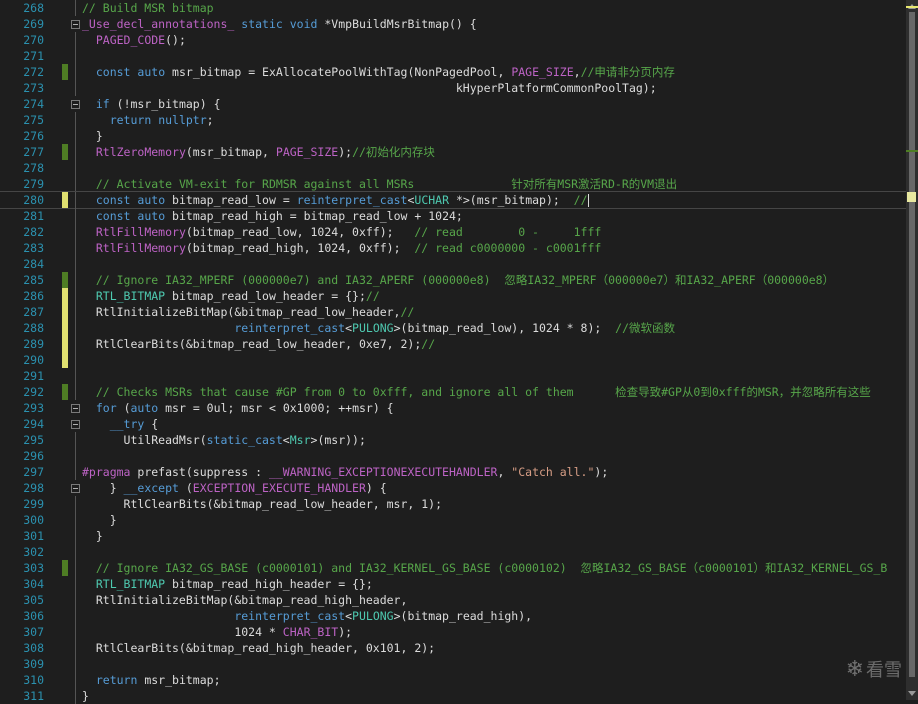 This screenshot has width=918, height=704. Describe the element at coordinates (224, 440) in the screenshot. I see `code-text: UtilReadMsr(static_cast<Msr>(msr));` at that location.